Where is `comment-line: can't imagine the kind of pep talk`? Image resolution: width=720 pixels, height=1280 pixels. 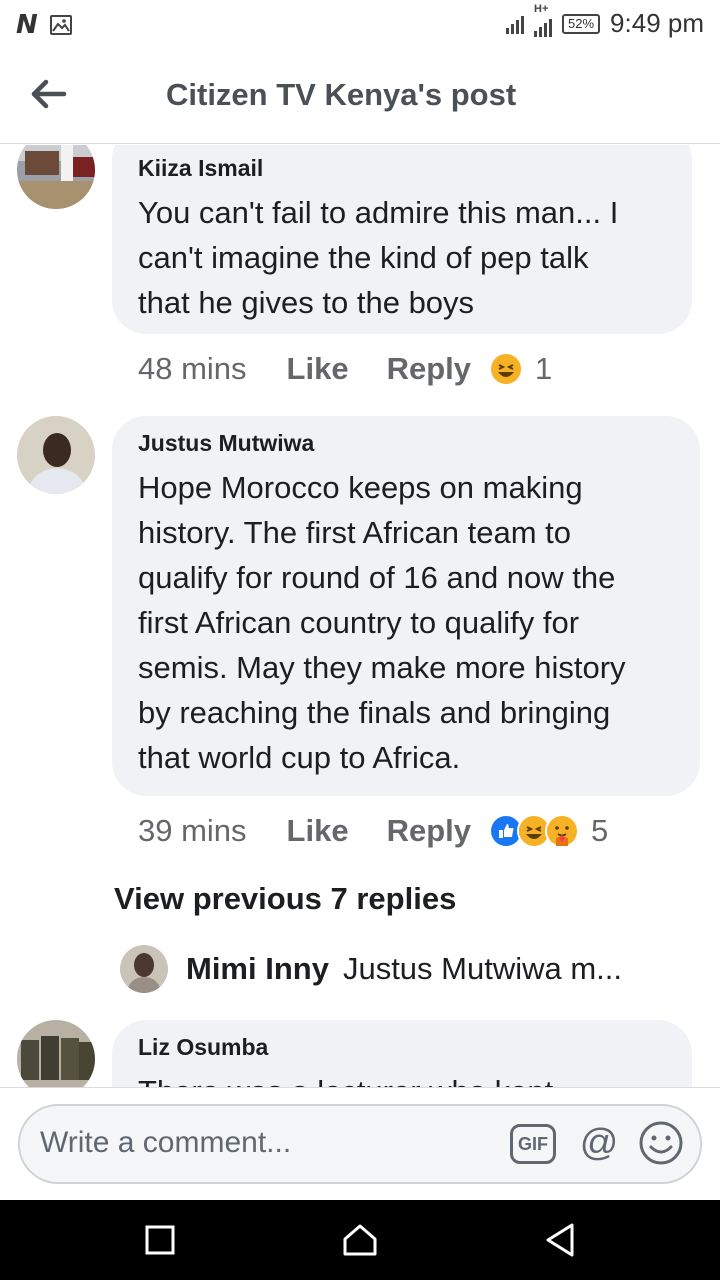
comment-line: can't imagine the kind of pep talk is located at coordinates (363, 257).